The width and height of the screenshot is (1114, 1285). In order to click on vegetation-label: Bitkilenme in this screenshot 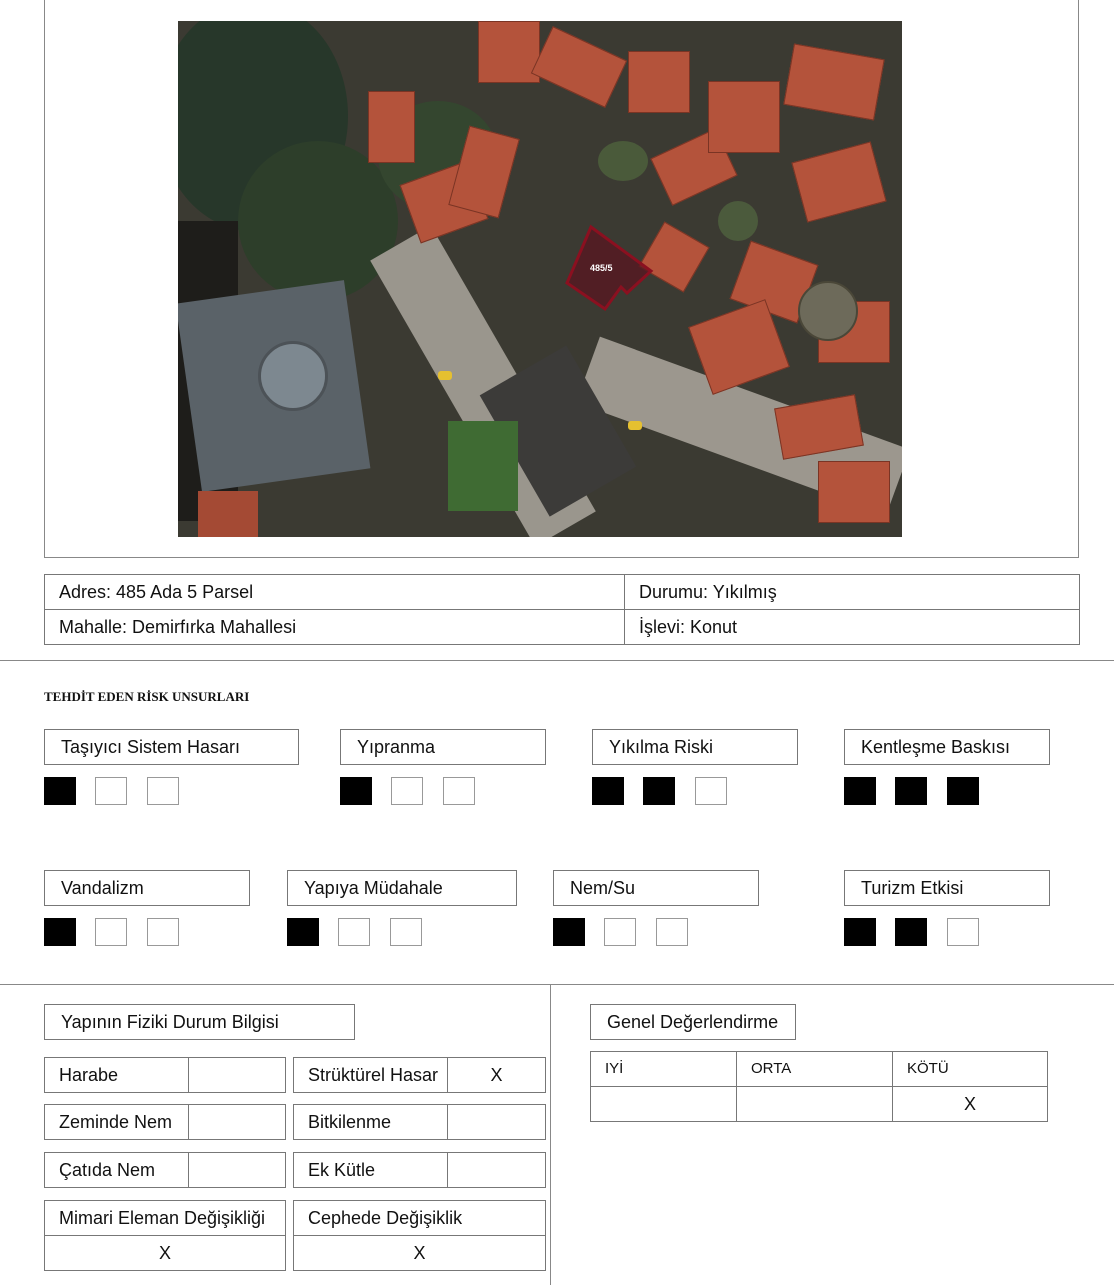, I will do `click(370, 1122)`.